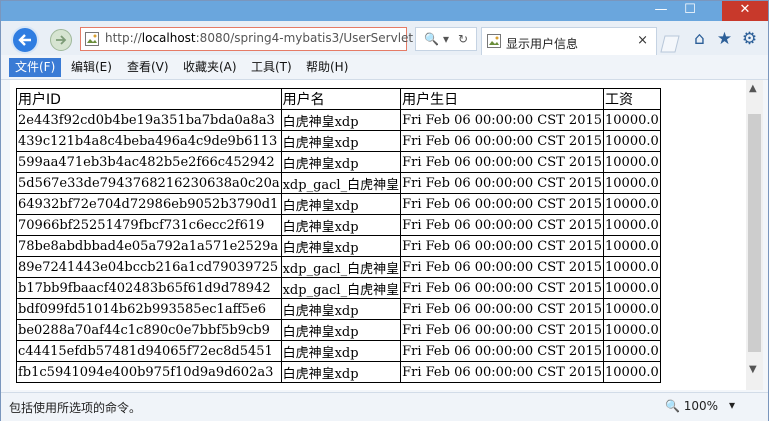  I want to click on home-icon: ⌂, so click(699, 39).